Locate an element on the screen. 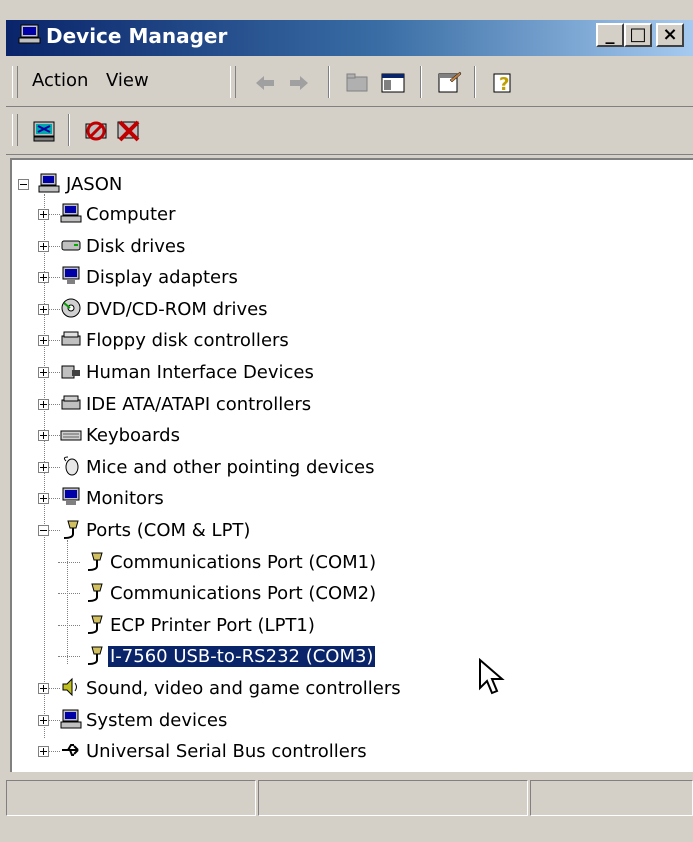  monitor-icon is located at coordinates (71, 496).